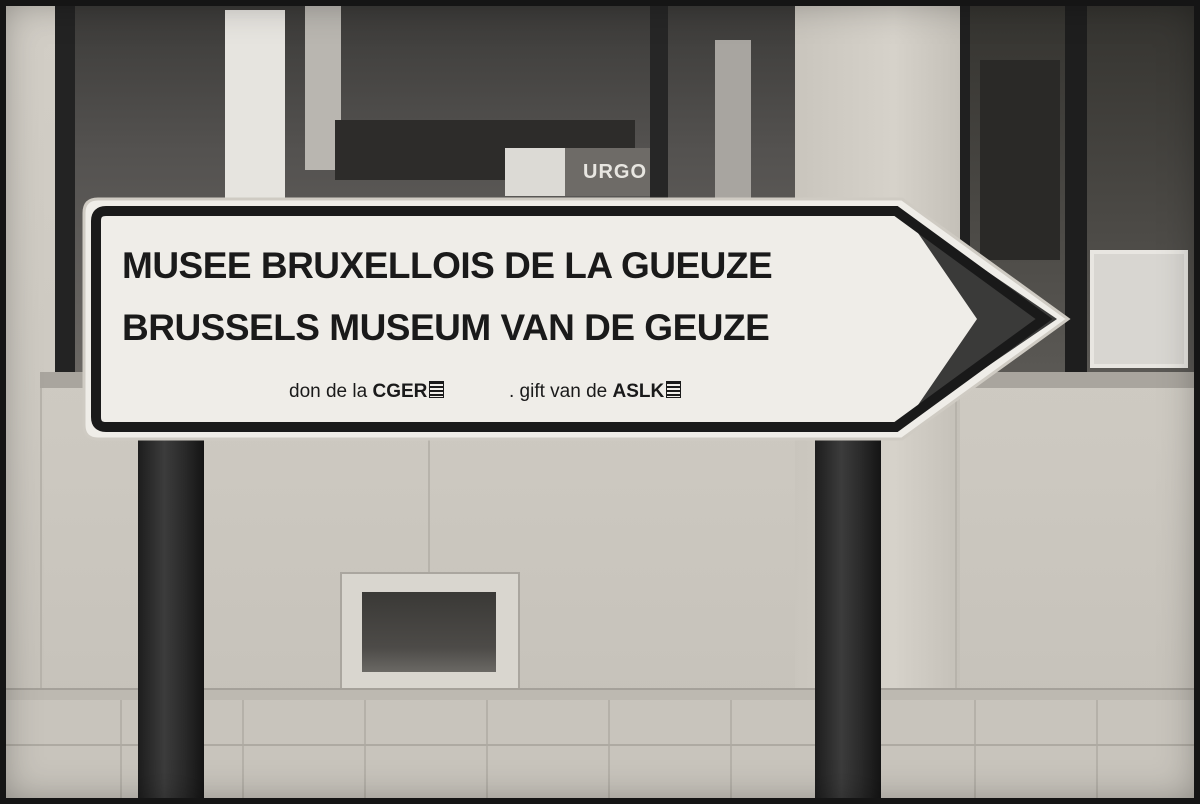 This screenshot has width=1200, height=804. Describe the element at coordinates (446, 327) in the screenshot. I see `sign-title-dutch: BRUSSELS MUSEUM VAN DE GEUZE` at that location.